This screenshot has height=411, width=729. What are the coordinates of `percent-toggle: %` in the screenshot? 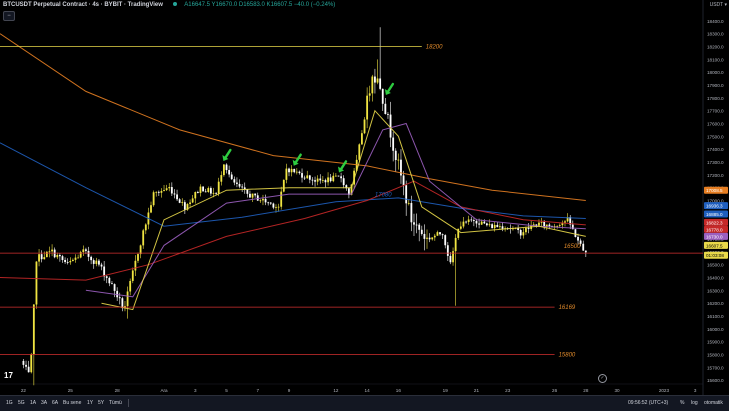 It's located at (682, 403).